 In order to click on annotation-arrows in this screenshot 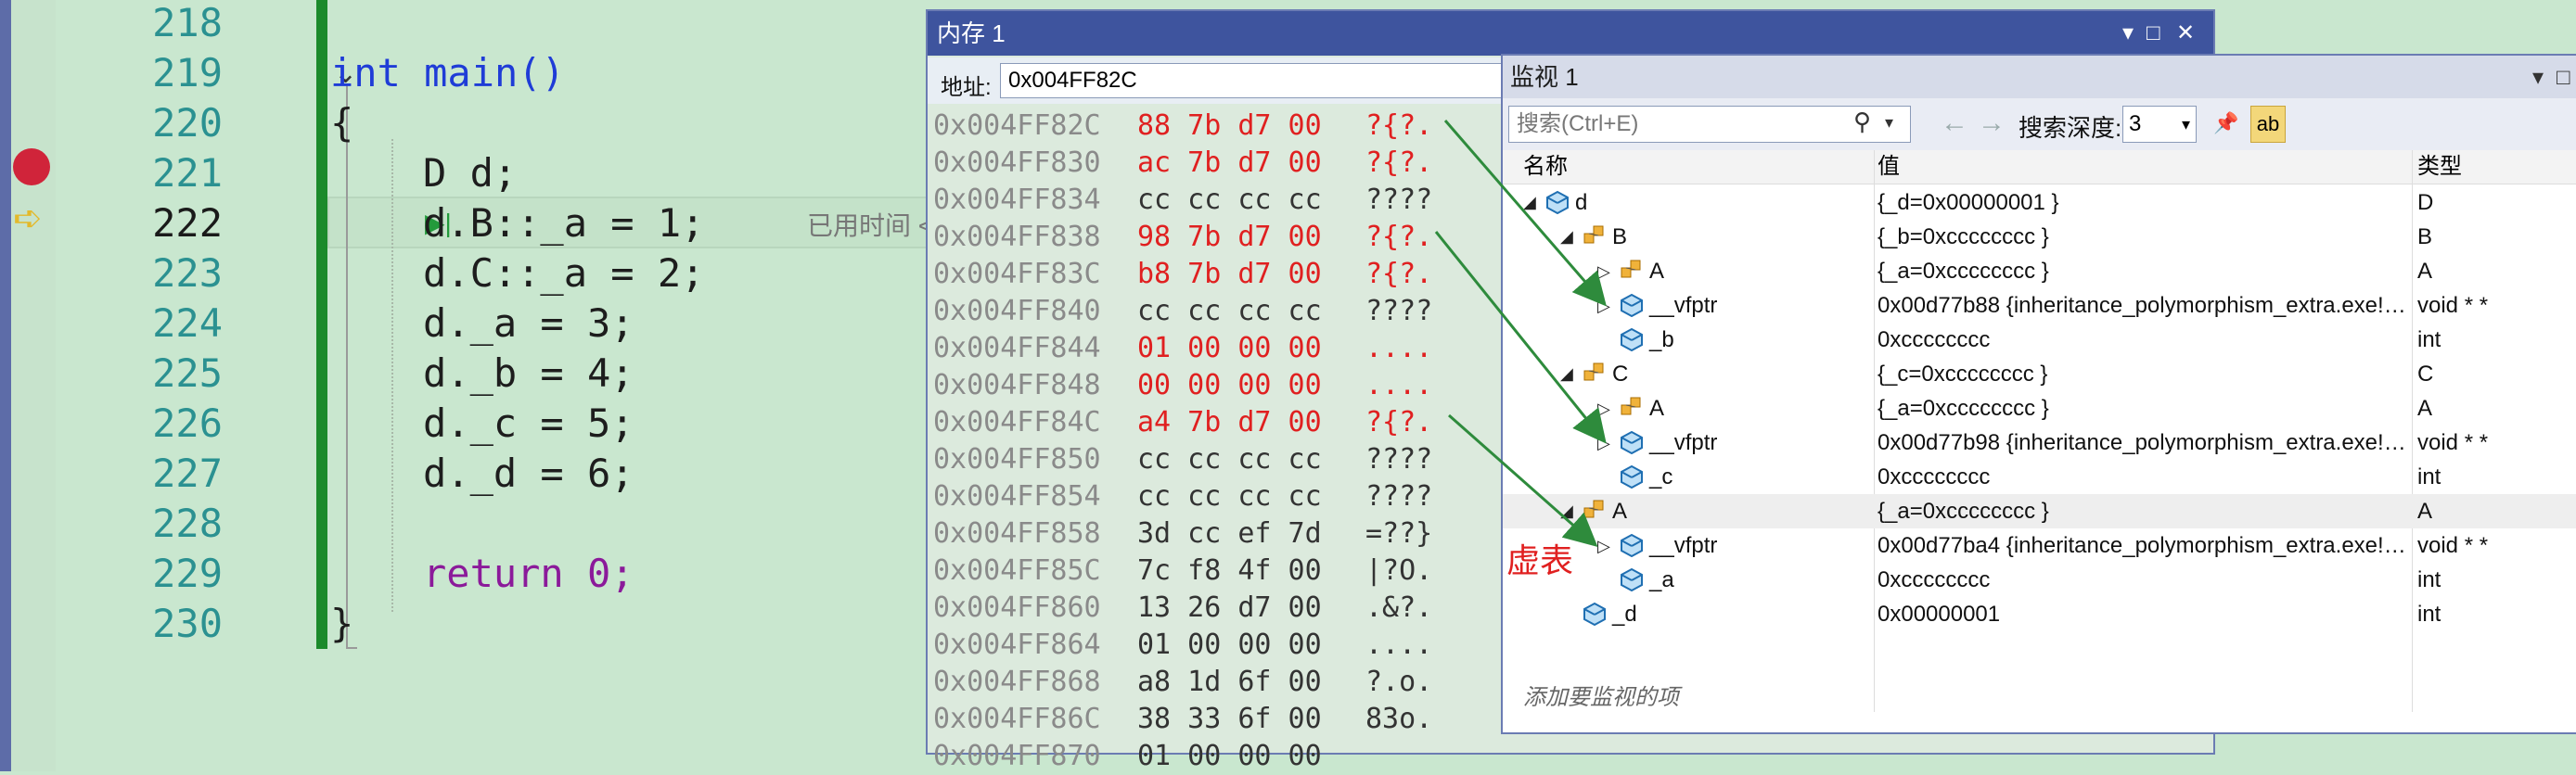, I will do `click(1520, 333)`.